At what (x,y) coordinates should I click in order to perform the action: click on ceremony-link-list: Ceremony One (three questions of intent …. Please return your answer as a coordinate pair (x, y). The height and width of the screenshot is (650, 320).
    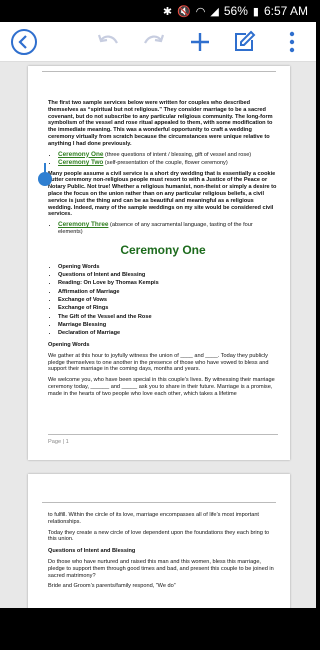
    Looking at the image, I should click on (168, 159).